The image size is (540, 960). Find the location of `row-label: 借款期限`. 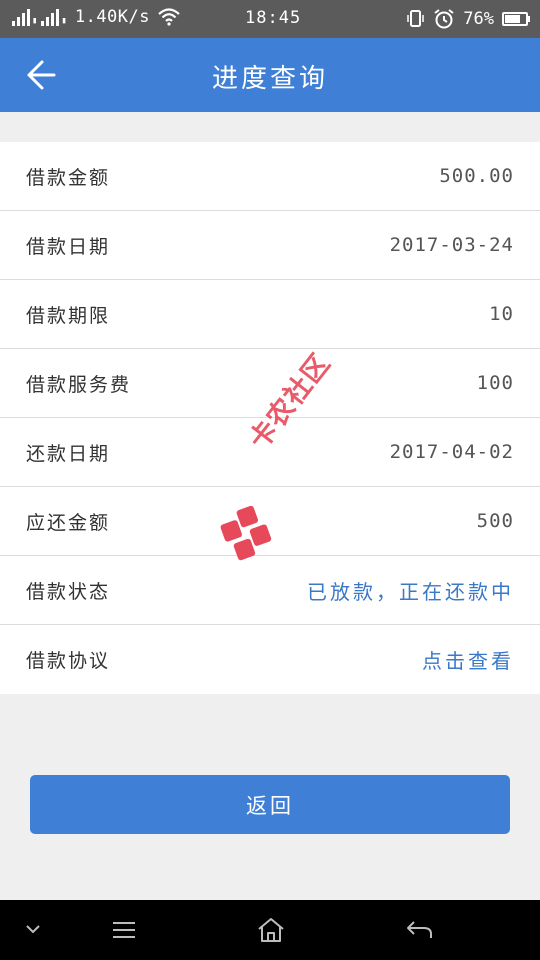

row-label: 借款期限 is located at coordinates (68, 315).